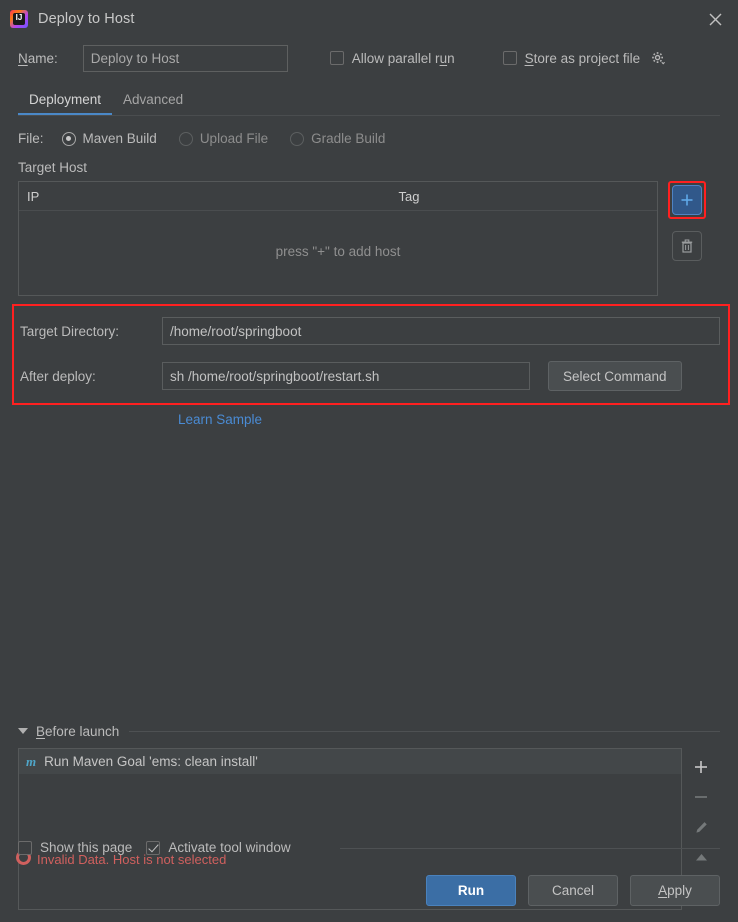  Describe the element at coordinates (409, 196) in the screenshot. I see `column-header-tag: Tag` at that location.